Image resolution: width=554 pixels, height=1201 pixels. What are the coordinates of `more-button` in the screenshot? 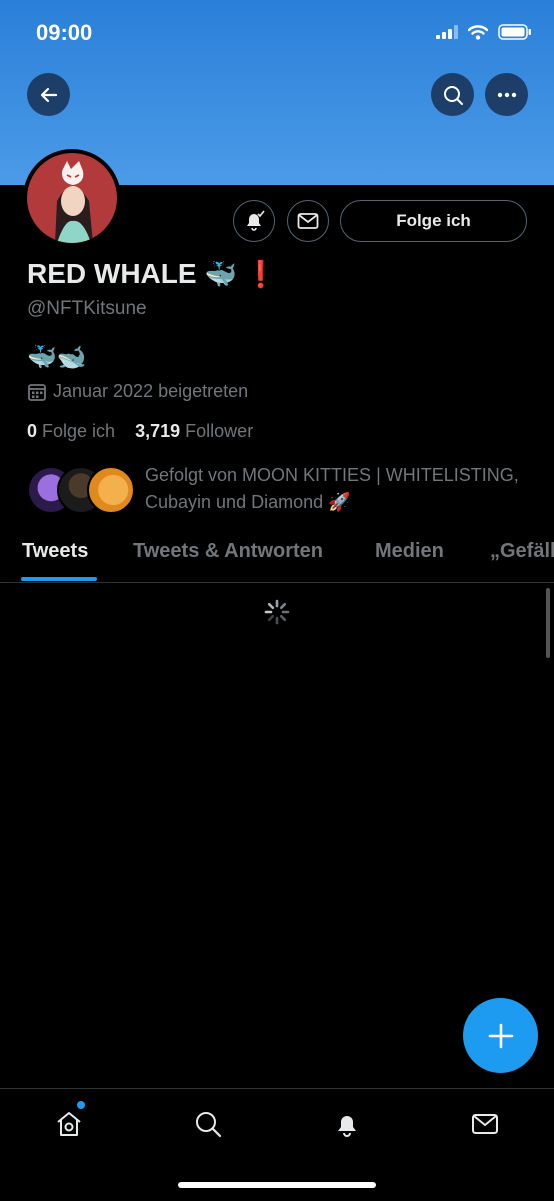 It's located at (506, 94).